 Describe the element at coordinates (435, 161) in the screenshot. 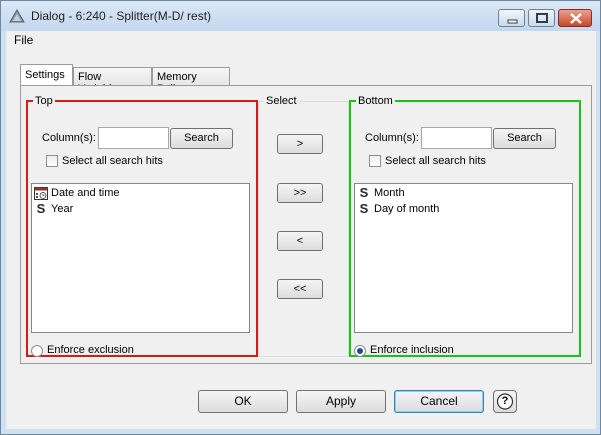

I see `bottom-select-all-label: Select all search hits` at that location.